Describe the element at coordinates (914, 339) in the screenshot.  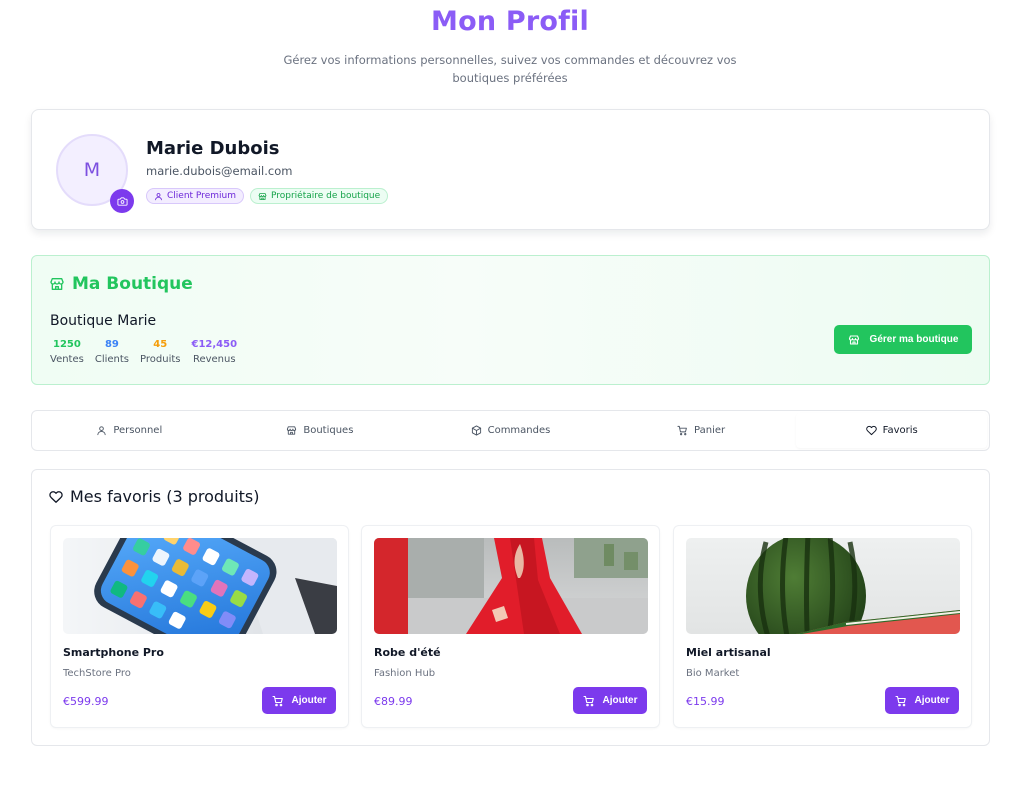
I see `manage-shop-label: Gérer ma boutique` at that location.